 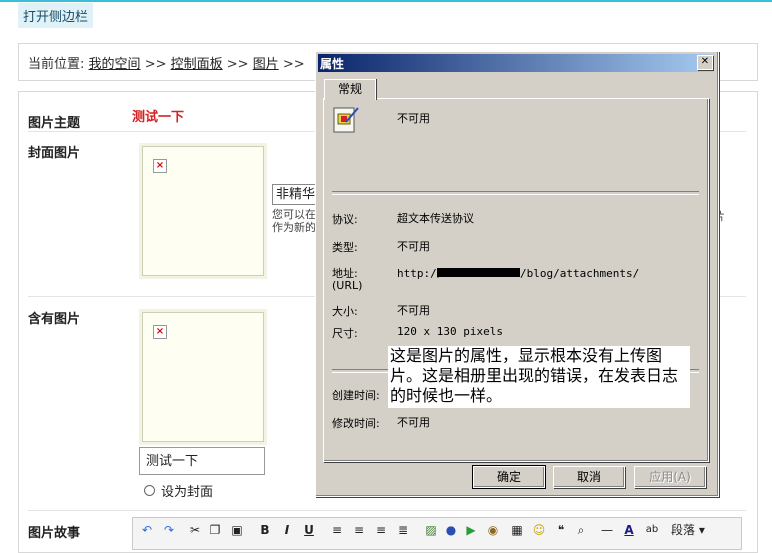 I want to click on cover-label: 封面图片, so click(x=54, y=153).